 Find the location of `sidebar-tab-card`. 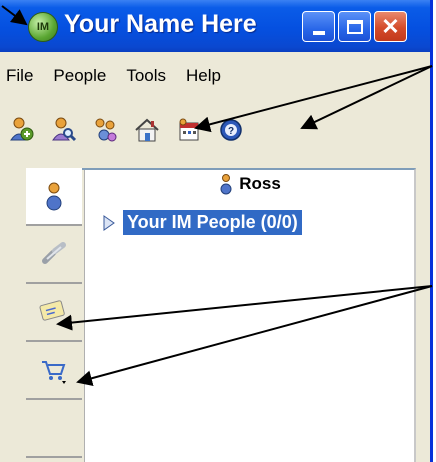

sidebar-tab-card is located at coordinates (54, 313).